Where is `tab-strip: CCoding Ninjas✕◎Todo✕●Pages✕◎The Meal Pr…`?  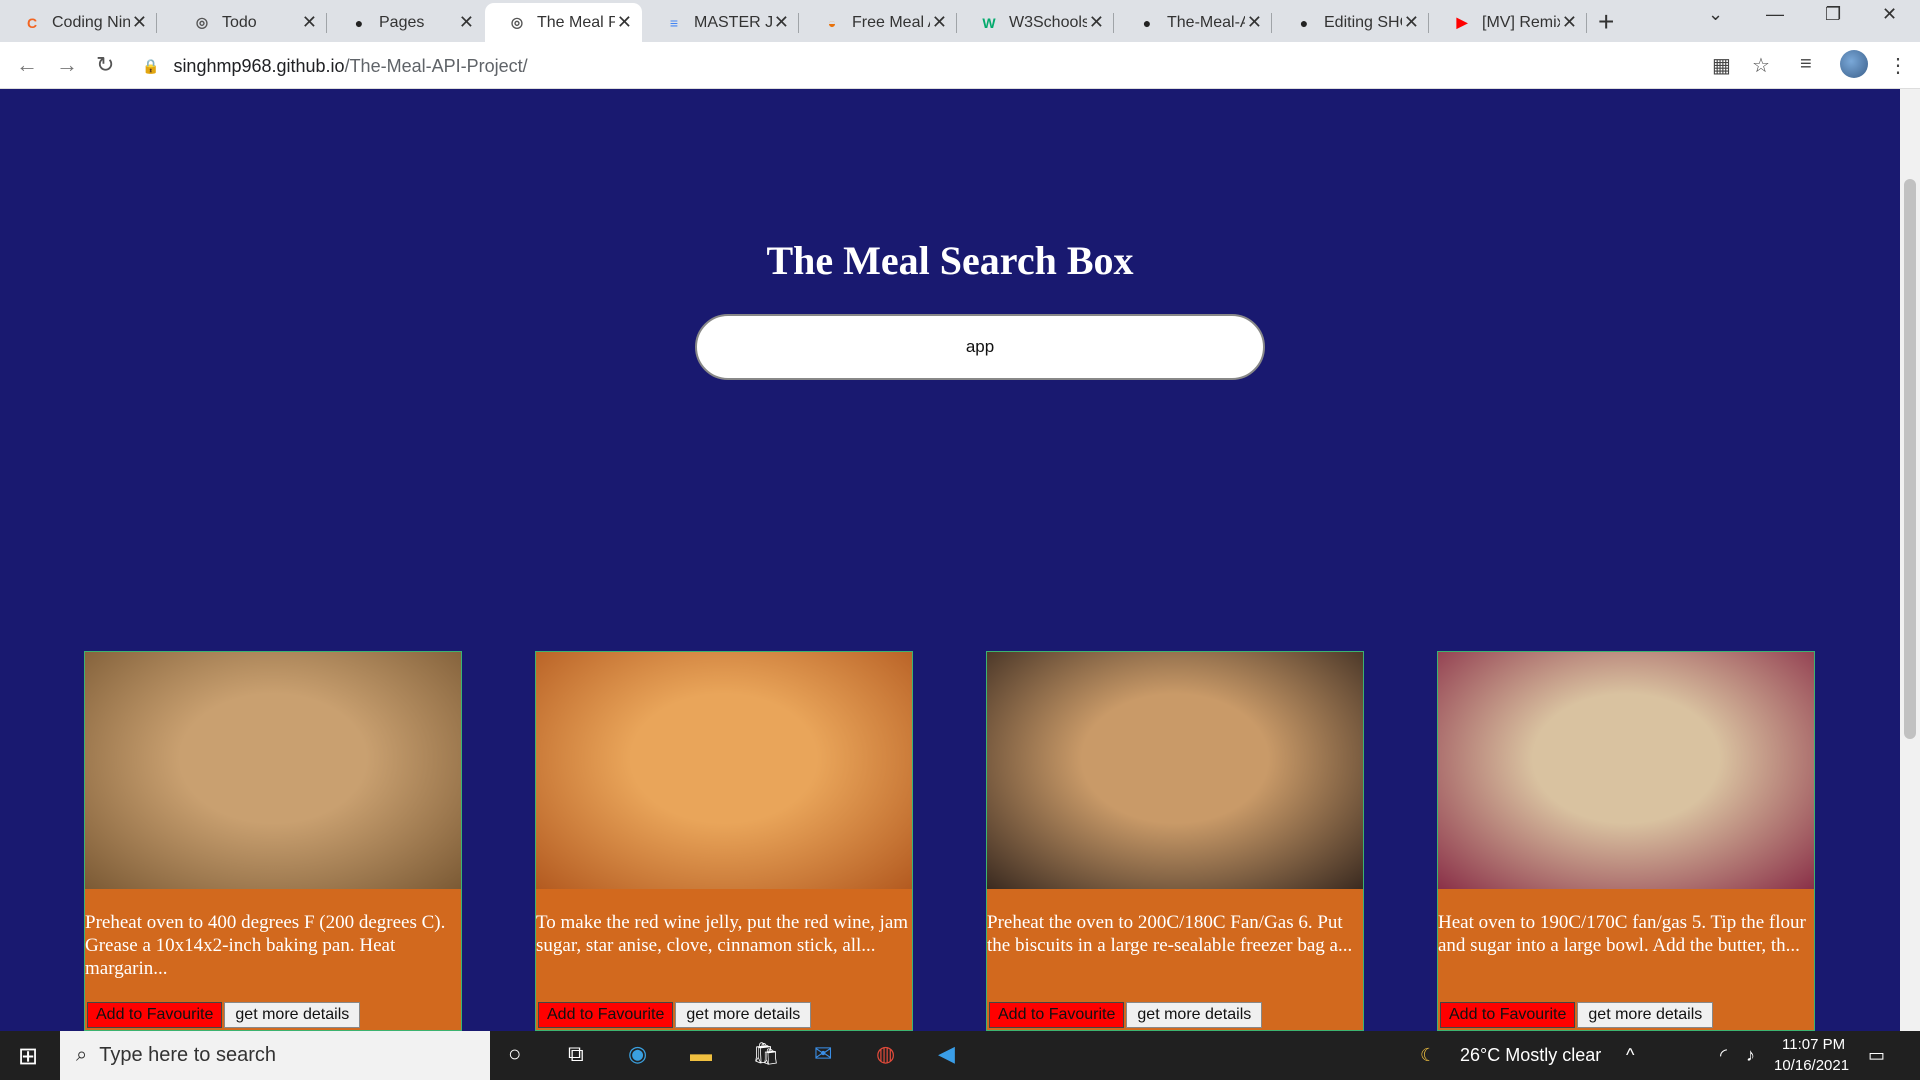 tab-strip: CCoding Ninjas✕◎Todo✕●Pages✕◎The Meal Pr… is located at coordinates (960, 21).